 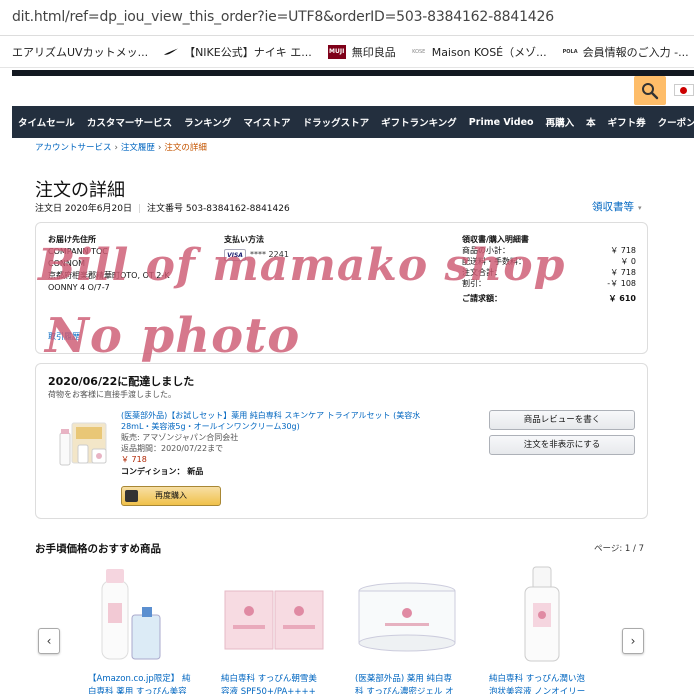 I want to click on recommended-product: 【Amazon.co.jp限定】 純 白専科 薬用 すっぴん美容, so click(x=143, y=628).